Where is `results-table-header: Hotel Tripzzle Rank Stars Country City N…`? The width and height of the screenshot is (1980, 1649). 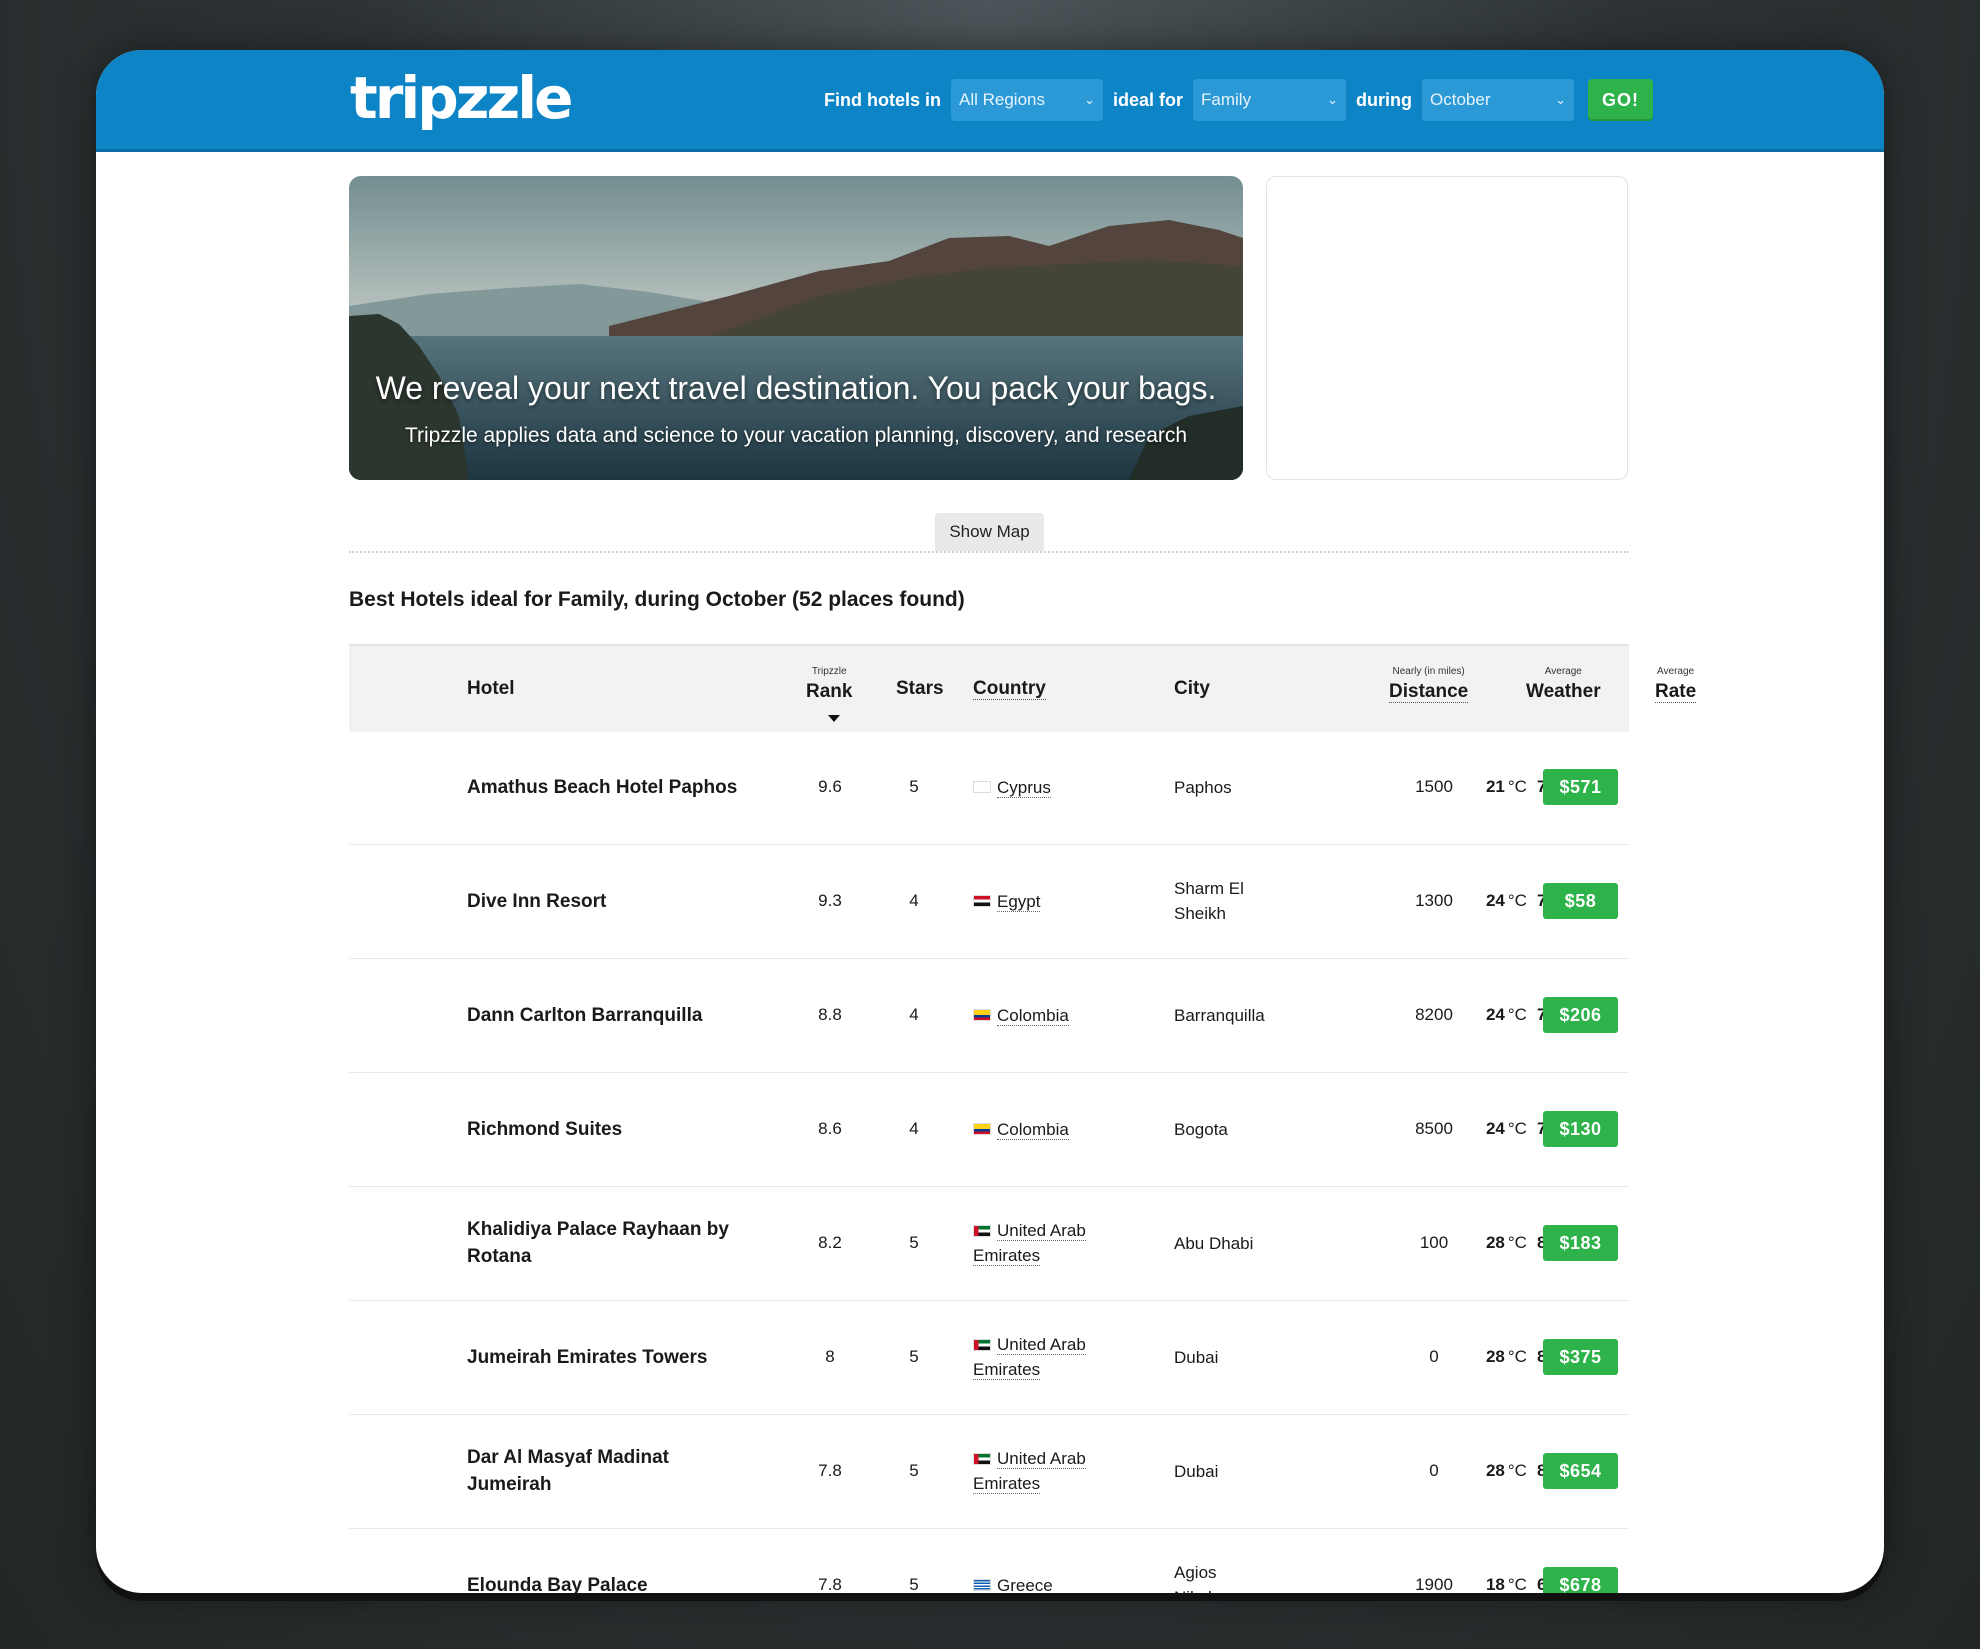
results-table-header: Hotel Tripzzle Rank Stars Country City N… is located at coordinates (1023, 688).